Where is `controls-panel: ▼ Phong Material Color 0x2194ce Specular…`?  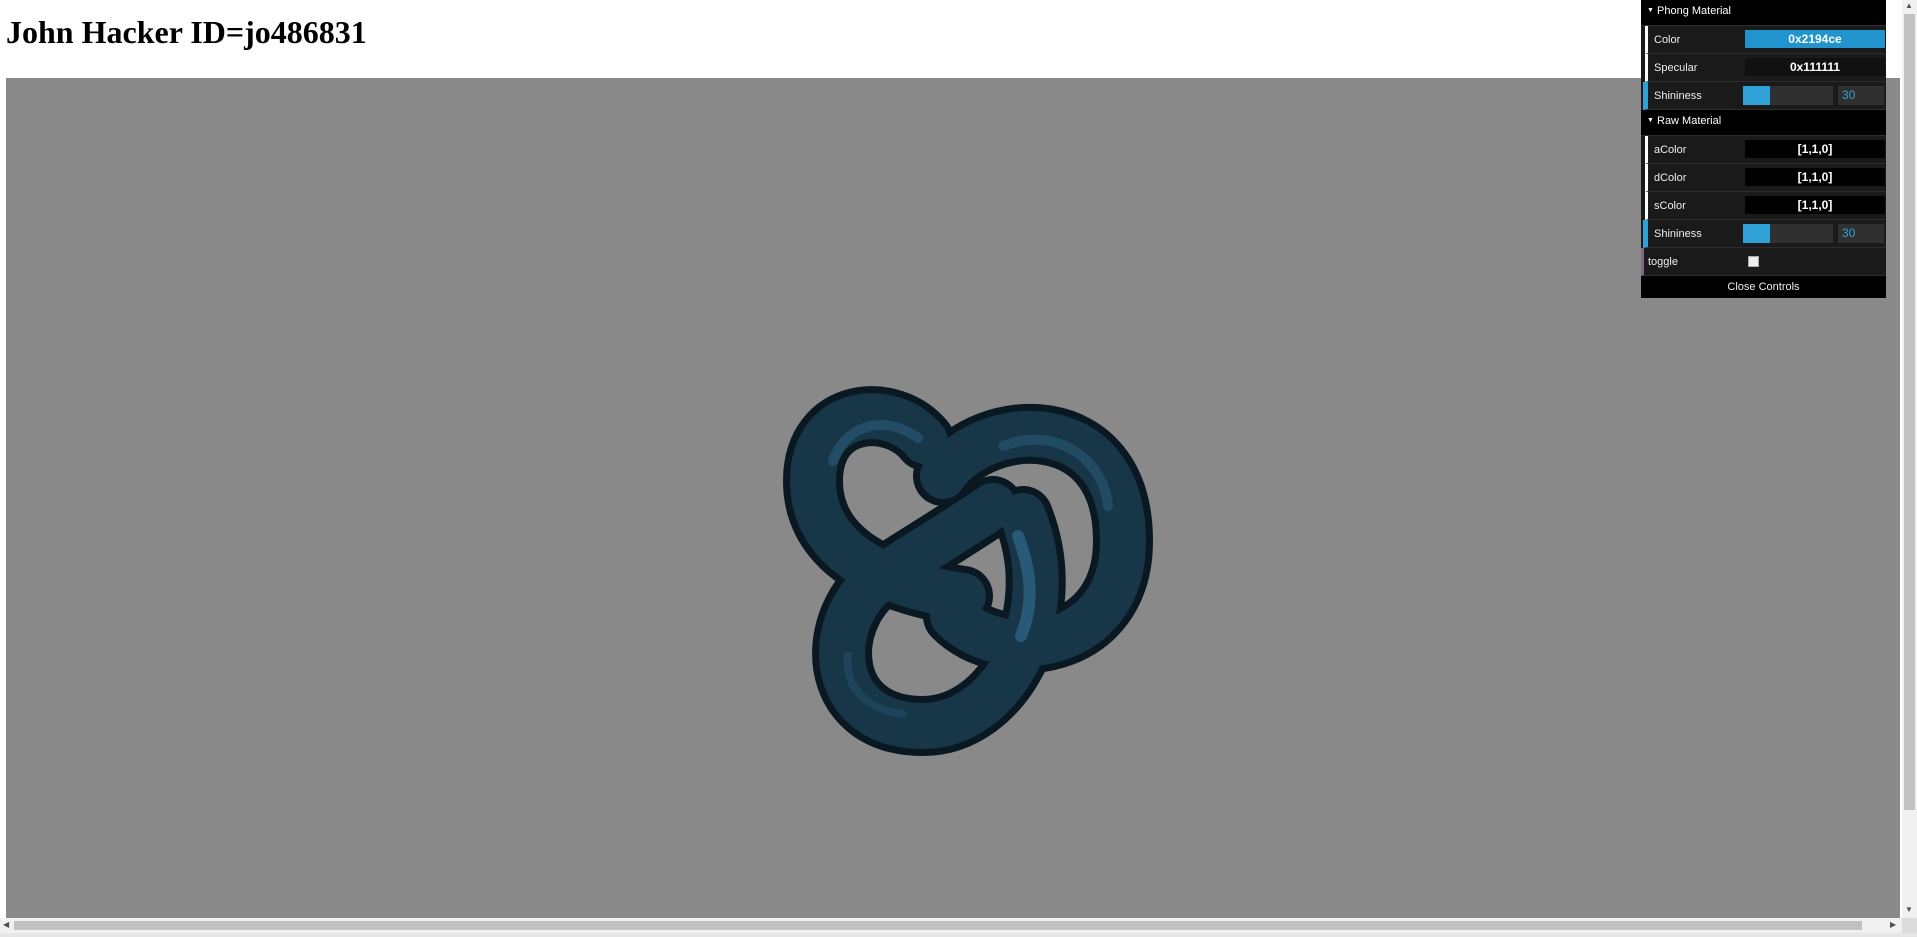 controls-panel: ▼ Phong Material Color 0x2194ce Specular… is located at coordinates (1763, 149).